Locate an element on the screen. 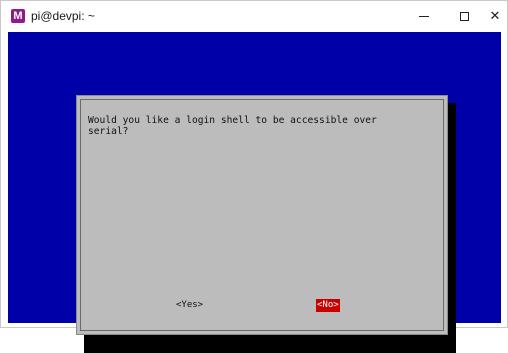 The image size is (508, 353). minimize-button is located at coordinates (424, 16).